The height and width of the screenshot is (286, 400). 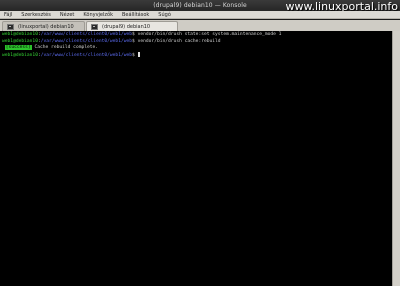 What do you see at coordinates (200, 5) in the screenshot?
I see `window-title: (drupal9) debian10 — Konsole` at bounding box center [200, 5].